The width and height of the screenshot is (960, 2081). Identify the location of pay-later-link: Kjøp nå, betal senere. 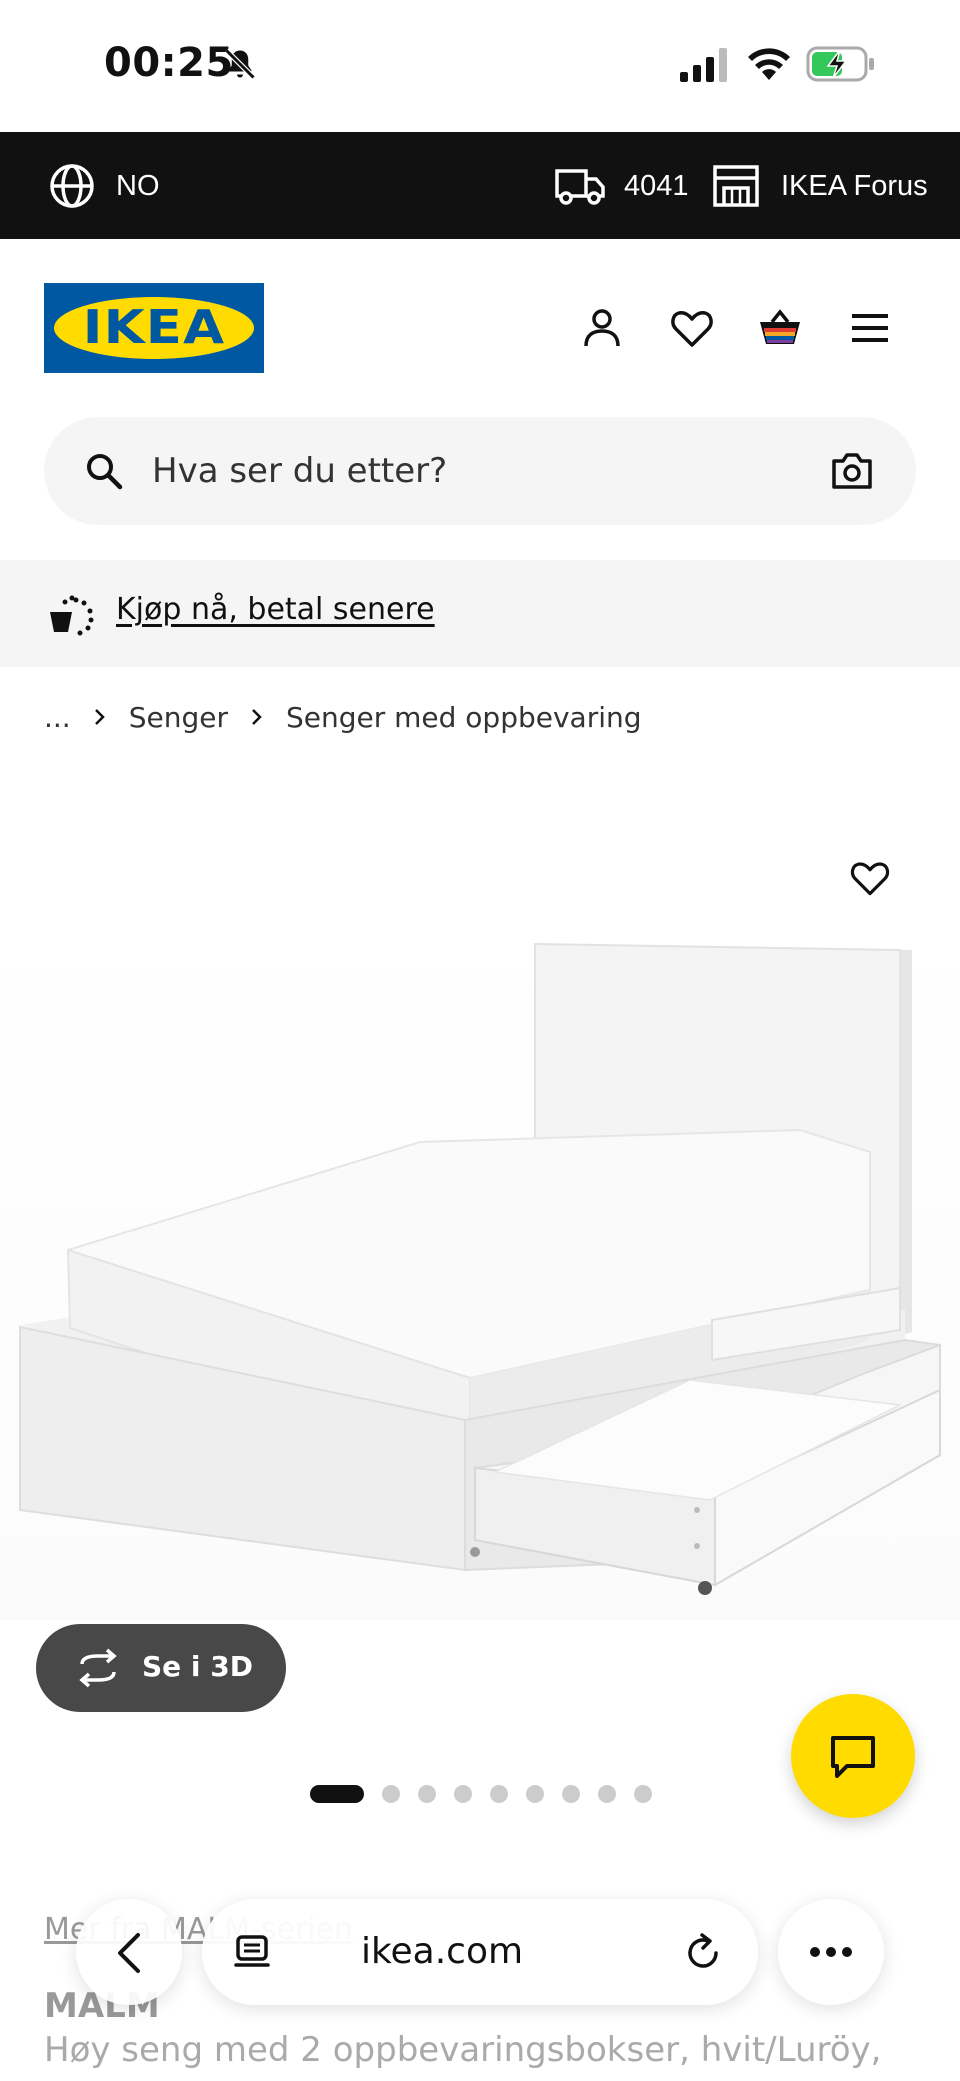
(275, 609).